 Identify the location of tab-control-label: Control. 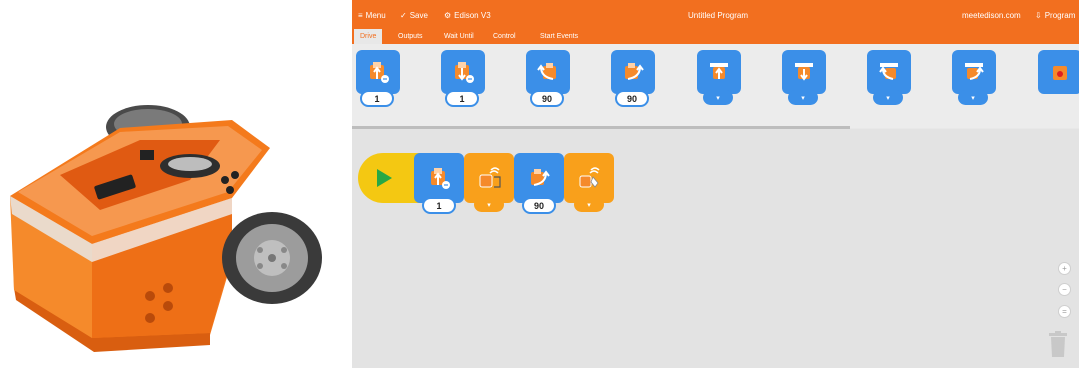
(504, 36).